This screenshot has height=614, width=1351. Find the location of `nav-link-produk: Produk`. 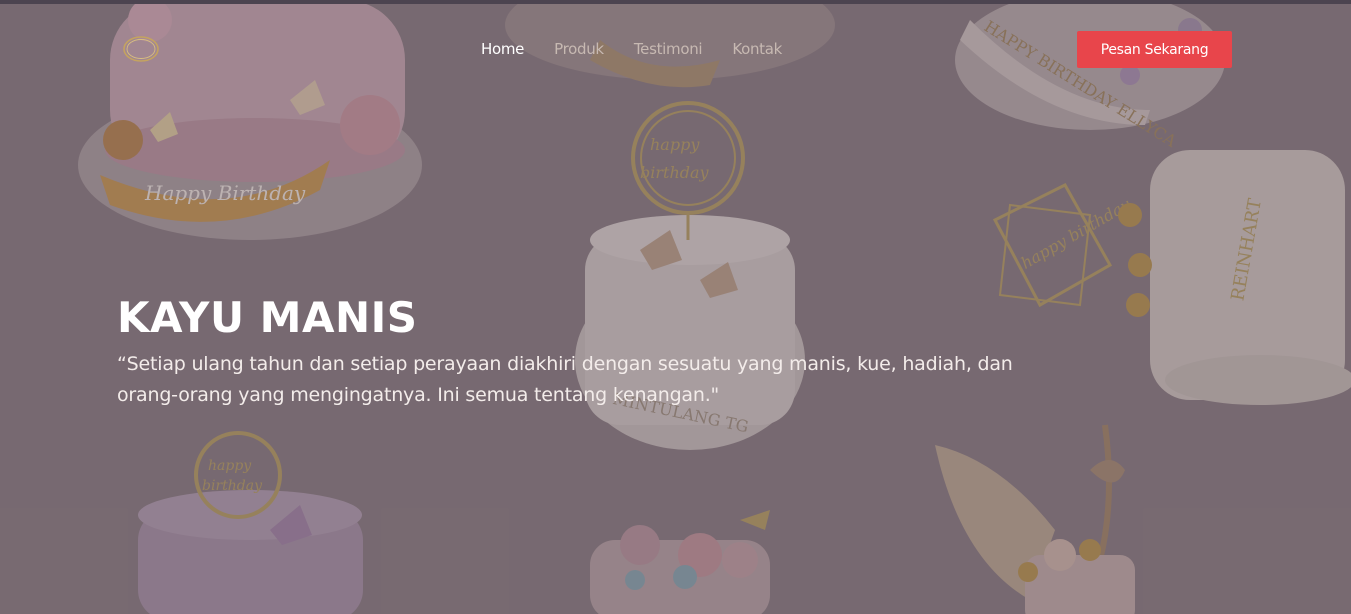

nav-link-produk: Produk is located at coordinates (579, 49).